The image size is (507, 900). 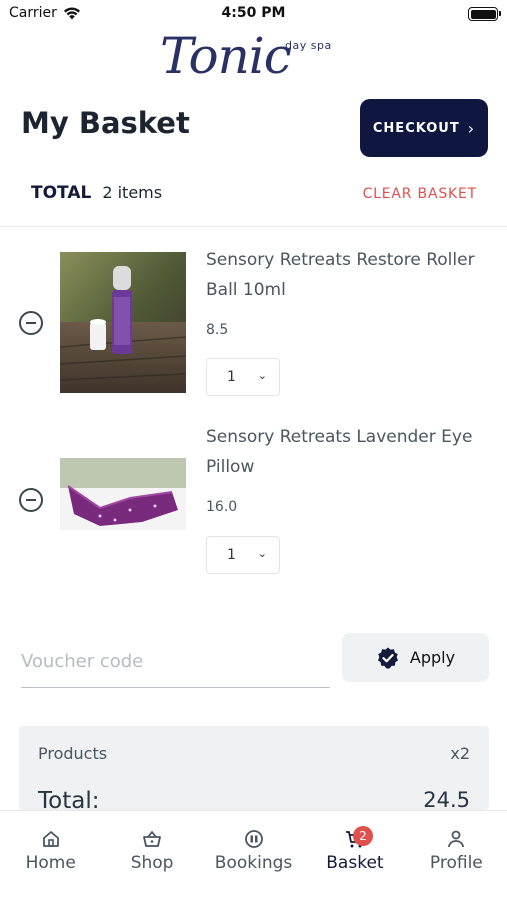 I want to click on cart-count-badge: 2, so click(x=362, y=836).